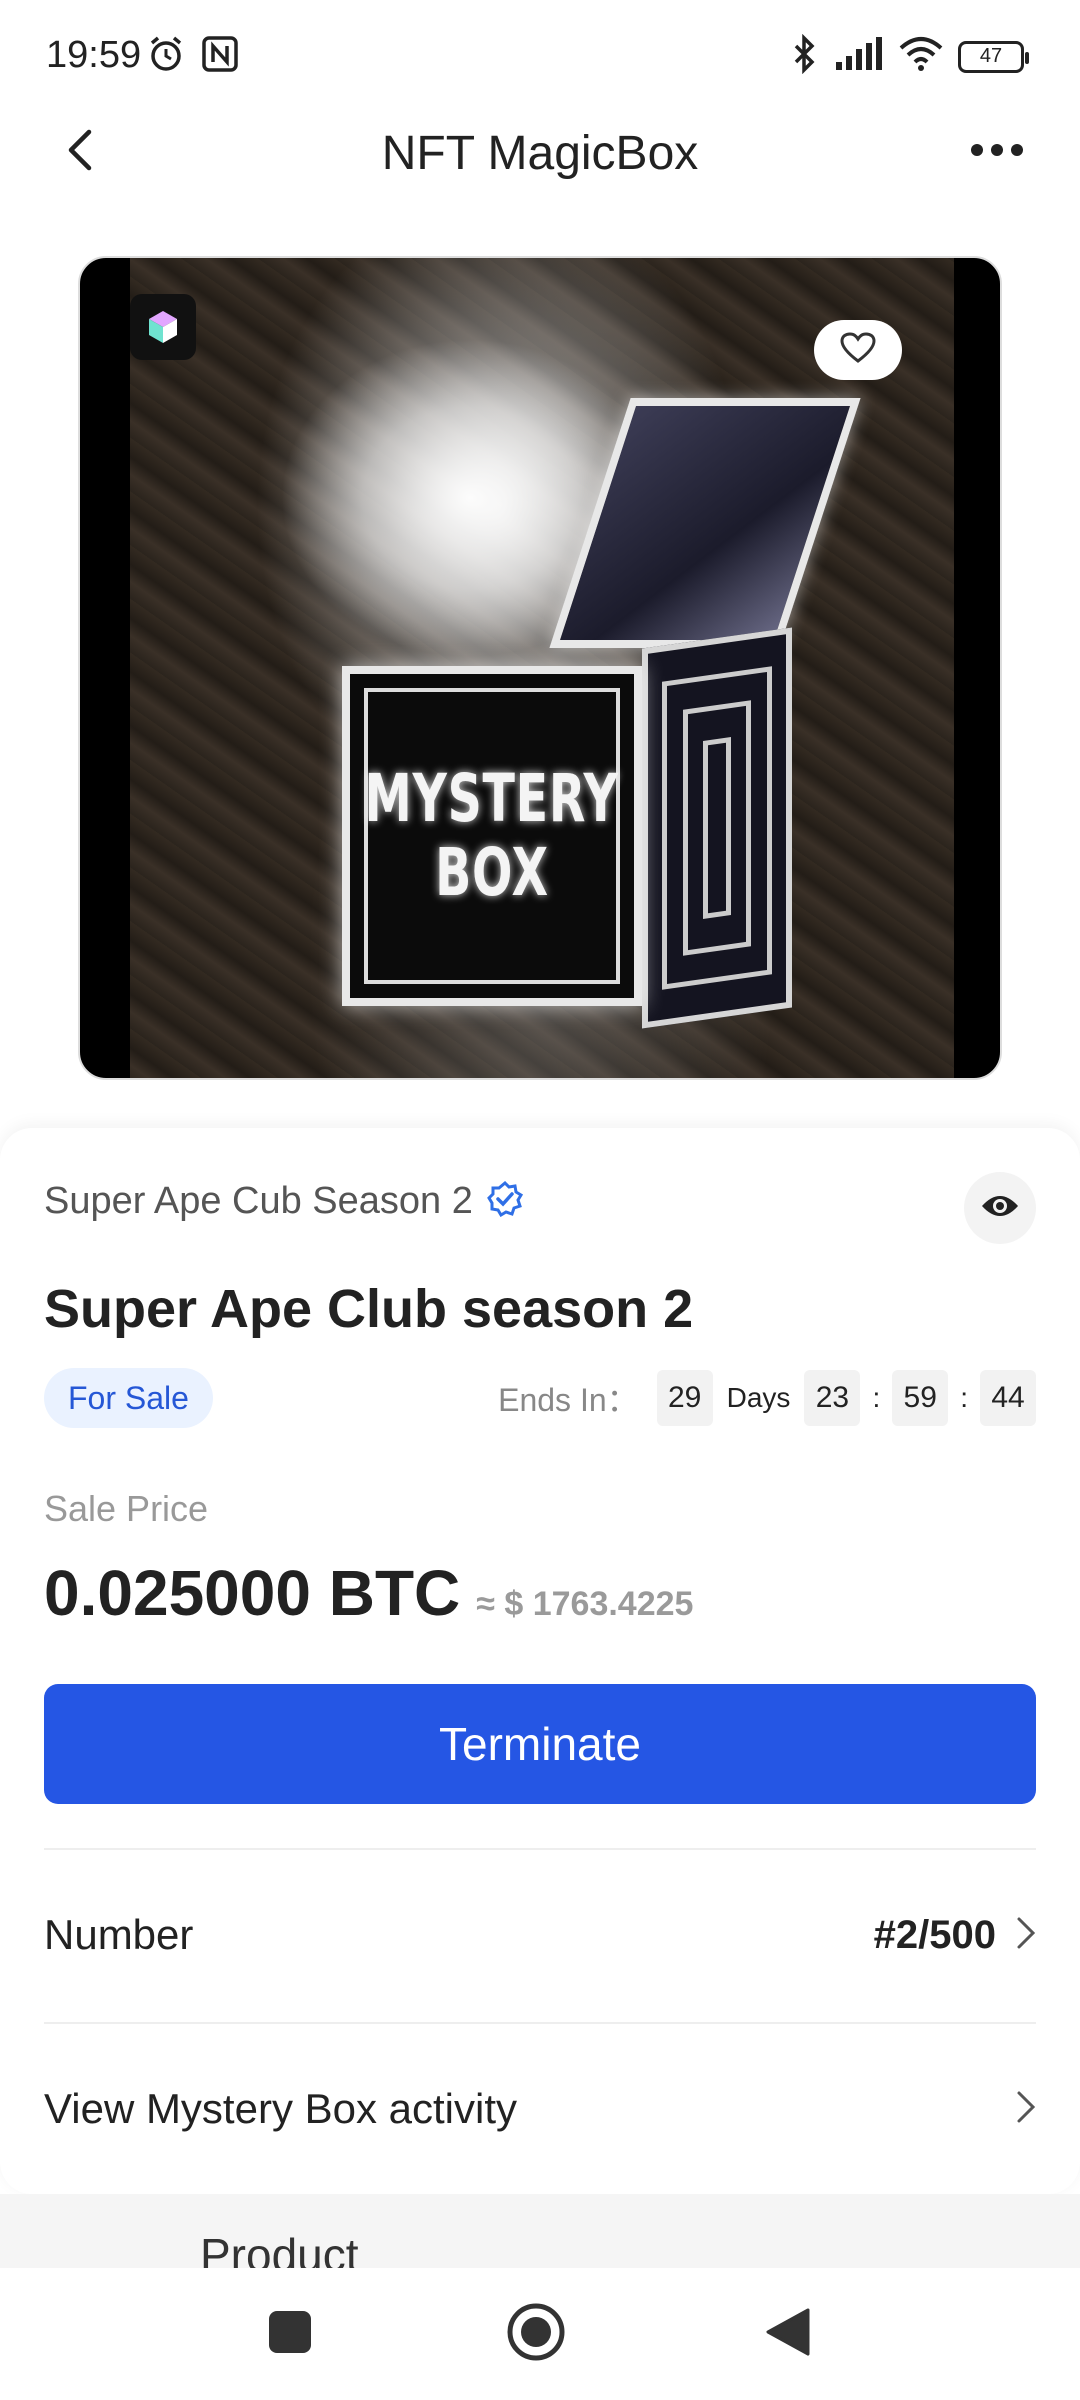 The width and height of the screenshot is (1080, 2400). Describe the element at coordinates (128, 1398) in the screenshot. I see `status-badge: For Sale` at that location.